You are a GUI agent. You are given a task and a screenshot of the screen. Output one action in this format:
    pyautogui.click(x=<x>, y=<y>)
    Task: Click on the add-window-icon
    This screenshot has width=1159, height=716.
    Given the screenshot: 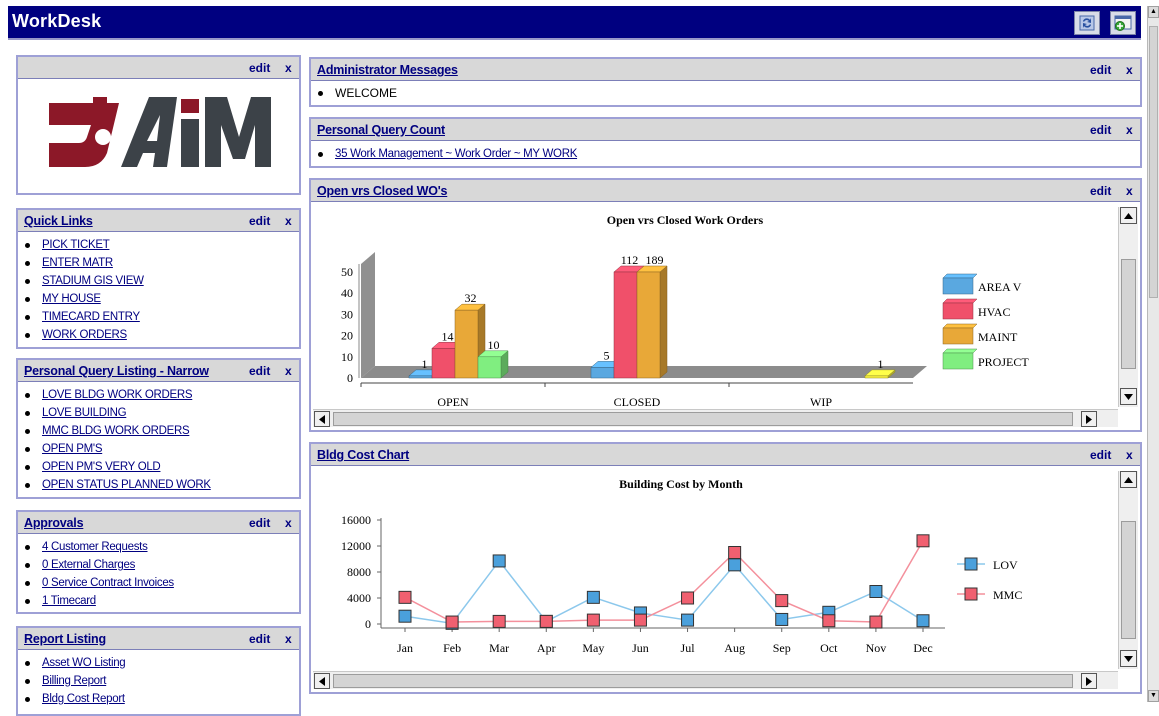 What is the action you would take?
    pyautogui.click(x=1123, y=23)
    